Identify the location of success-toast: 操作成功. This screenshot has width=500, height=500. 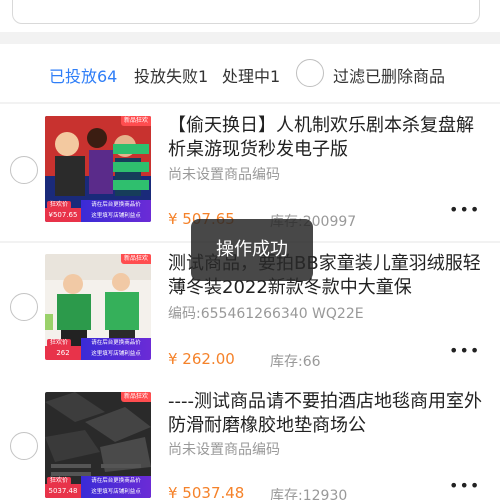
(252, 250).